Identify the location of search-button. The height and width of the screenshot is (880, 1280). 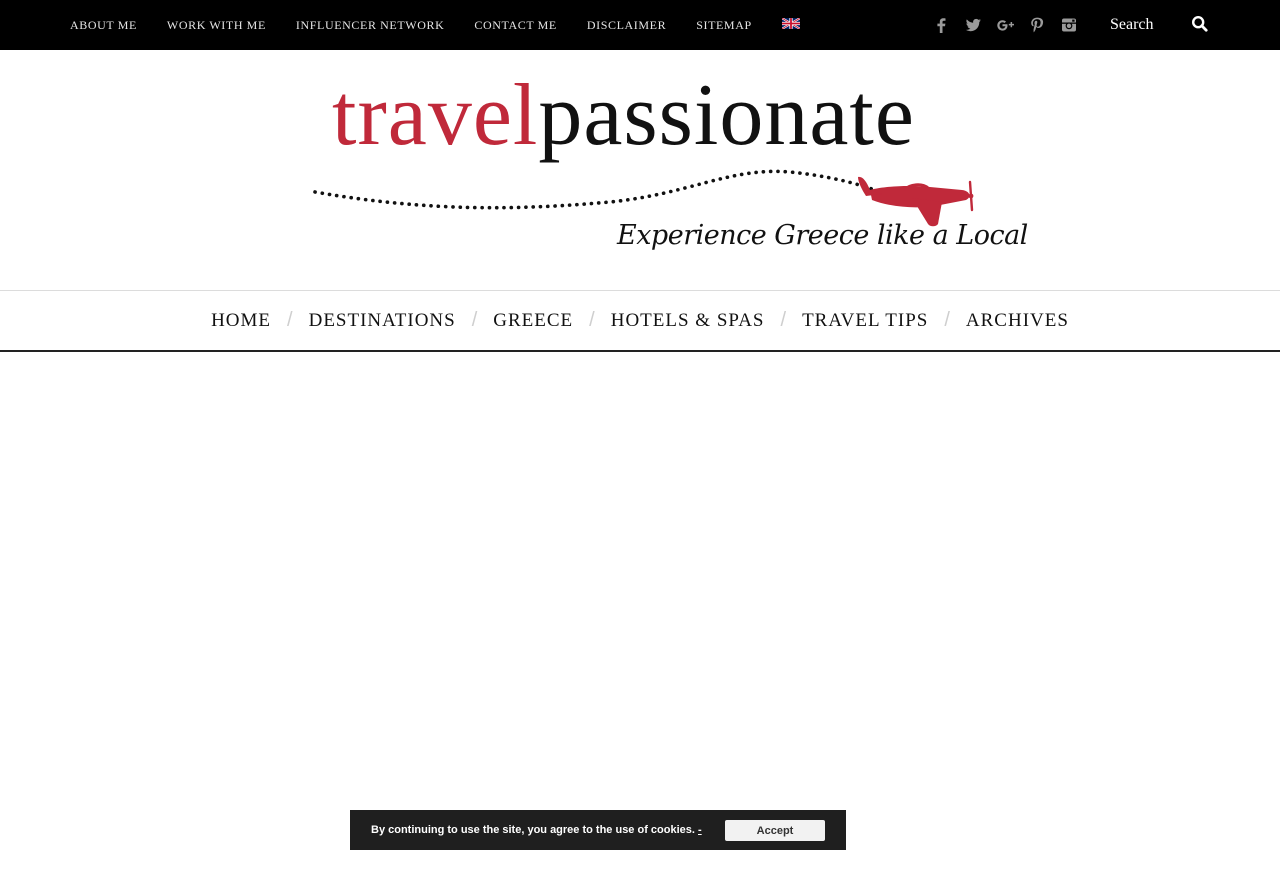
(1200, 24).